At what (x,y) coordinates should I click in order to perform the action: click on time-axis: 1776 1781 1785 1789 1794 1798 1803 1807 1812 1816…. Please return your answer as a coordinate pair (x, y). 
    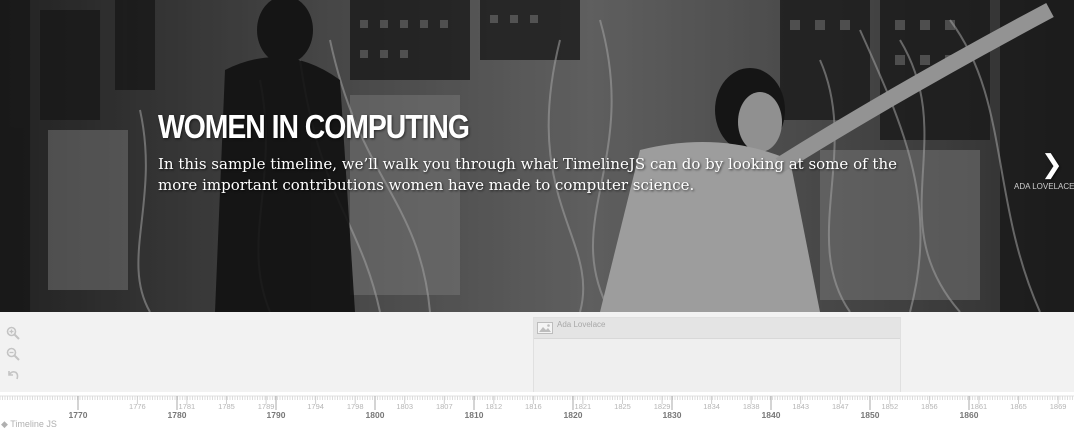
    Looking at the image, I should click on (537, 411).